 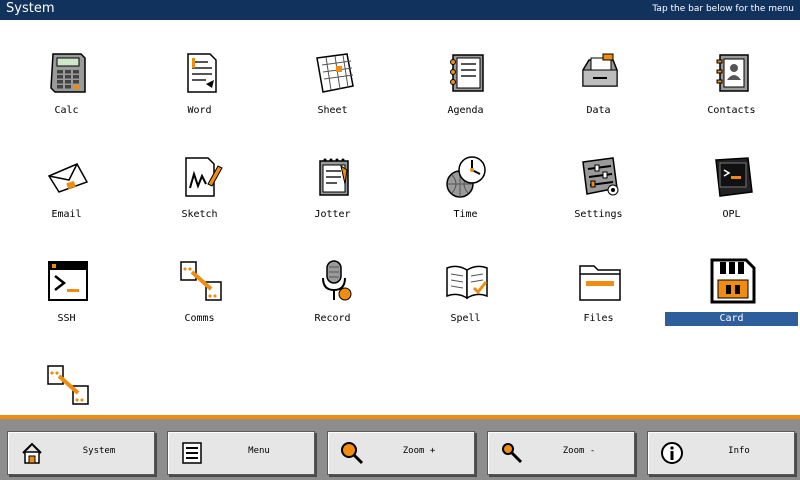 What do you see at coordinates (199, 318) in the screenshot?
I see `app-label: Comms` at bounding box center [199, 318].